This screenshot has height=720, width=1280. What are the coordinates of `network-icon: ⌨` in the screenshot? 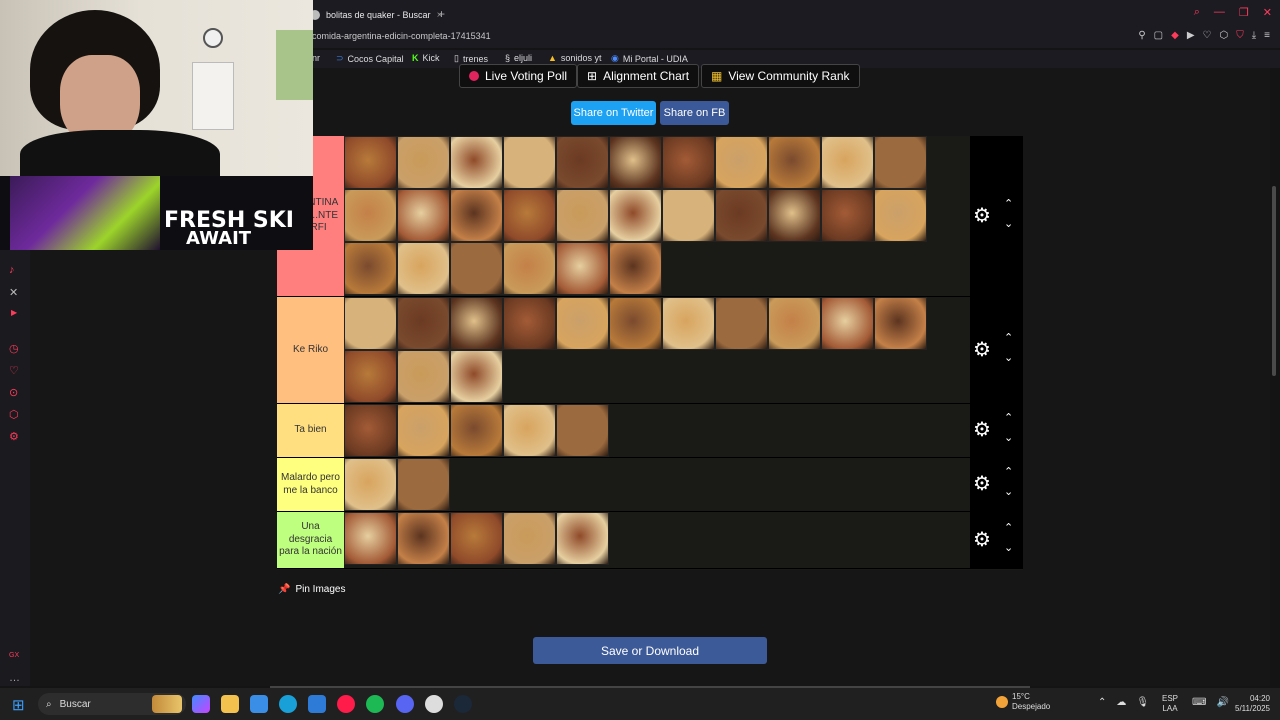 It's located at (1199, 702).